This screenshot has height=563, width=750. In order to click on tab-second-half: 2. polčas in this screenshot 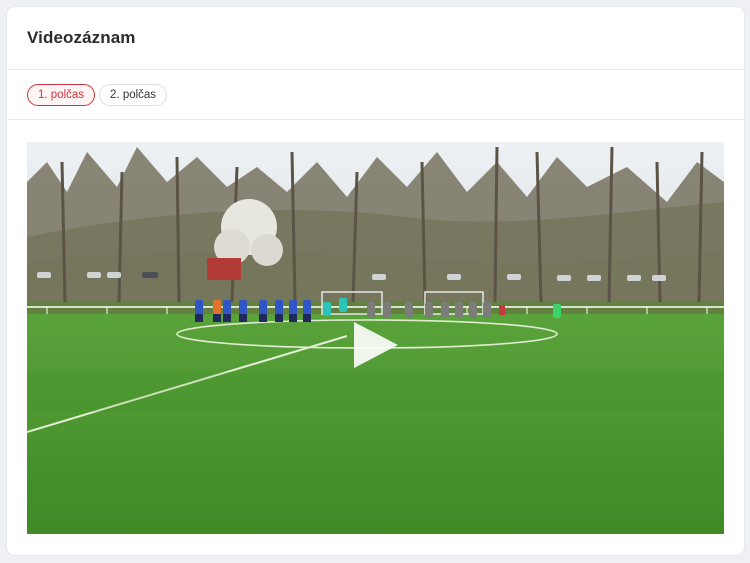, I will do `click(133, 94)`.